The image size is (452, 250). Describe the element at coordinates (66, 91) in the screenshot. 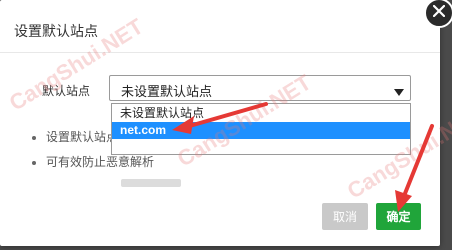

I see `default-site-label: 默认站点` at that location.